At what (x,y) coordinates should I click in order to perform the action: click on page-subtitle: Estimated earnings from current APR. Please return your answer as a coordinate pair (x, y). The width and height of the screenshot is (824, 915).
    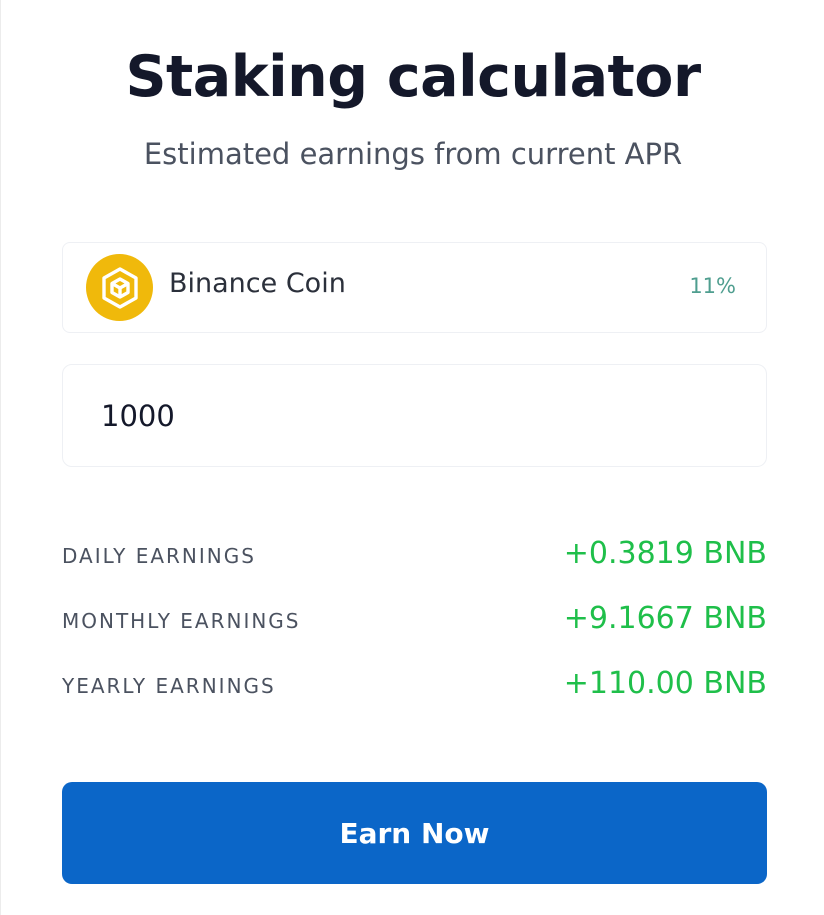
    Looking at the image, I should click on (413, 154).